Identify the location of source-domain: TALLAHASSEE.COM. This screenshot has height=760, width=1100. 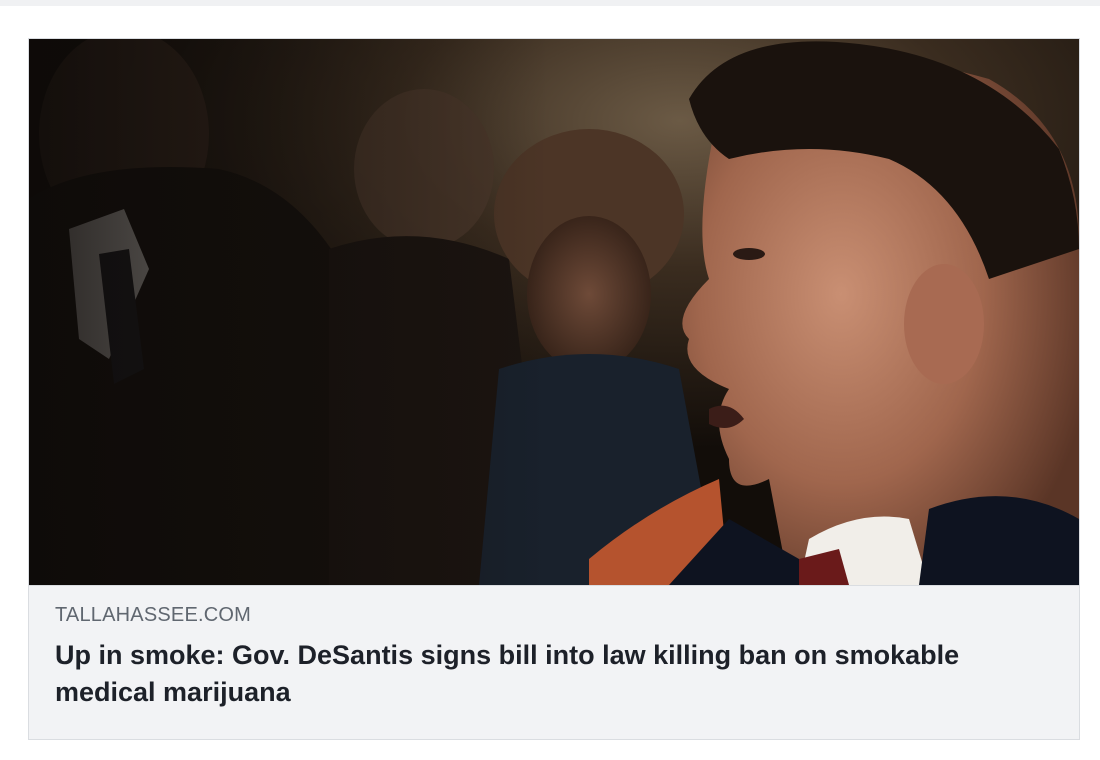
(153, 615).